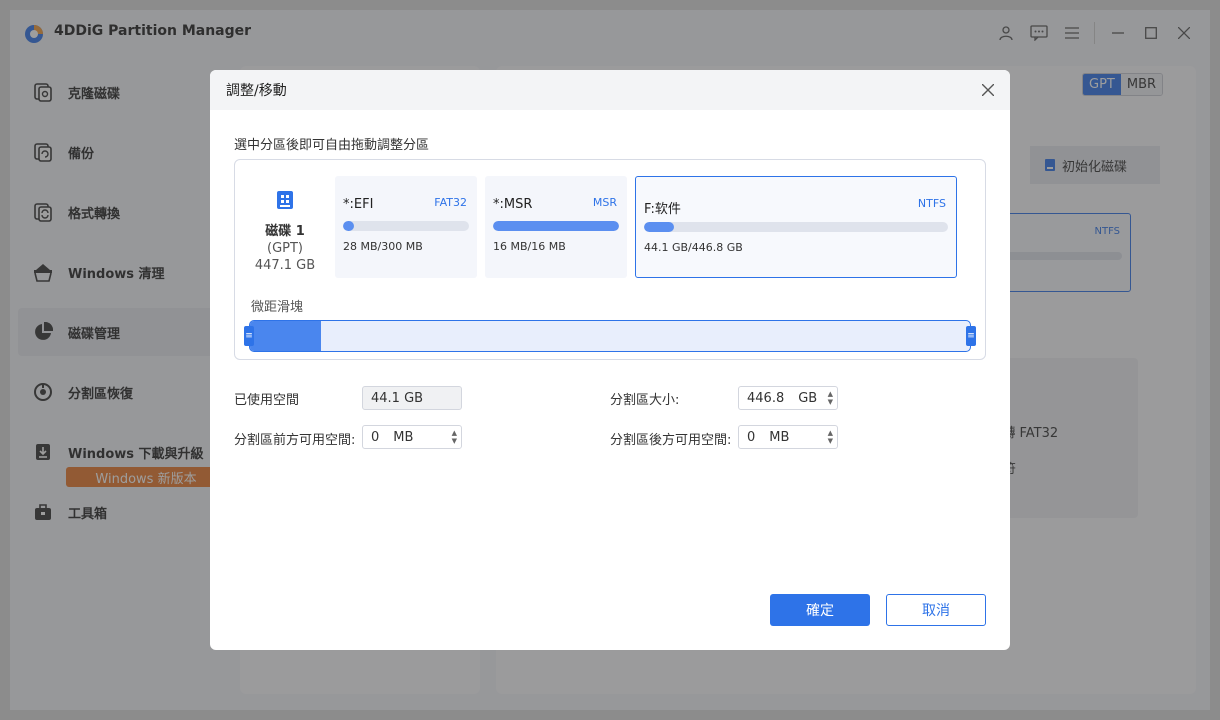 The image size is (1220, 720). What do you see at coordinates (295, 440) in the screenshot?
I see `before-space-label: 分割區前方可用空間:` at bounding box center [295, 440].